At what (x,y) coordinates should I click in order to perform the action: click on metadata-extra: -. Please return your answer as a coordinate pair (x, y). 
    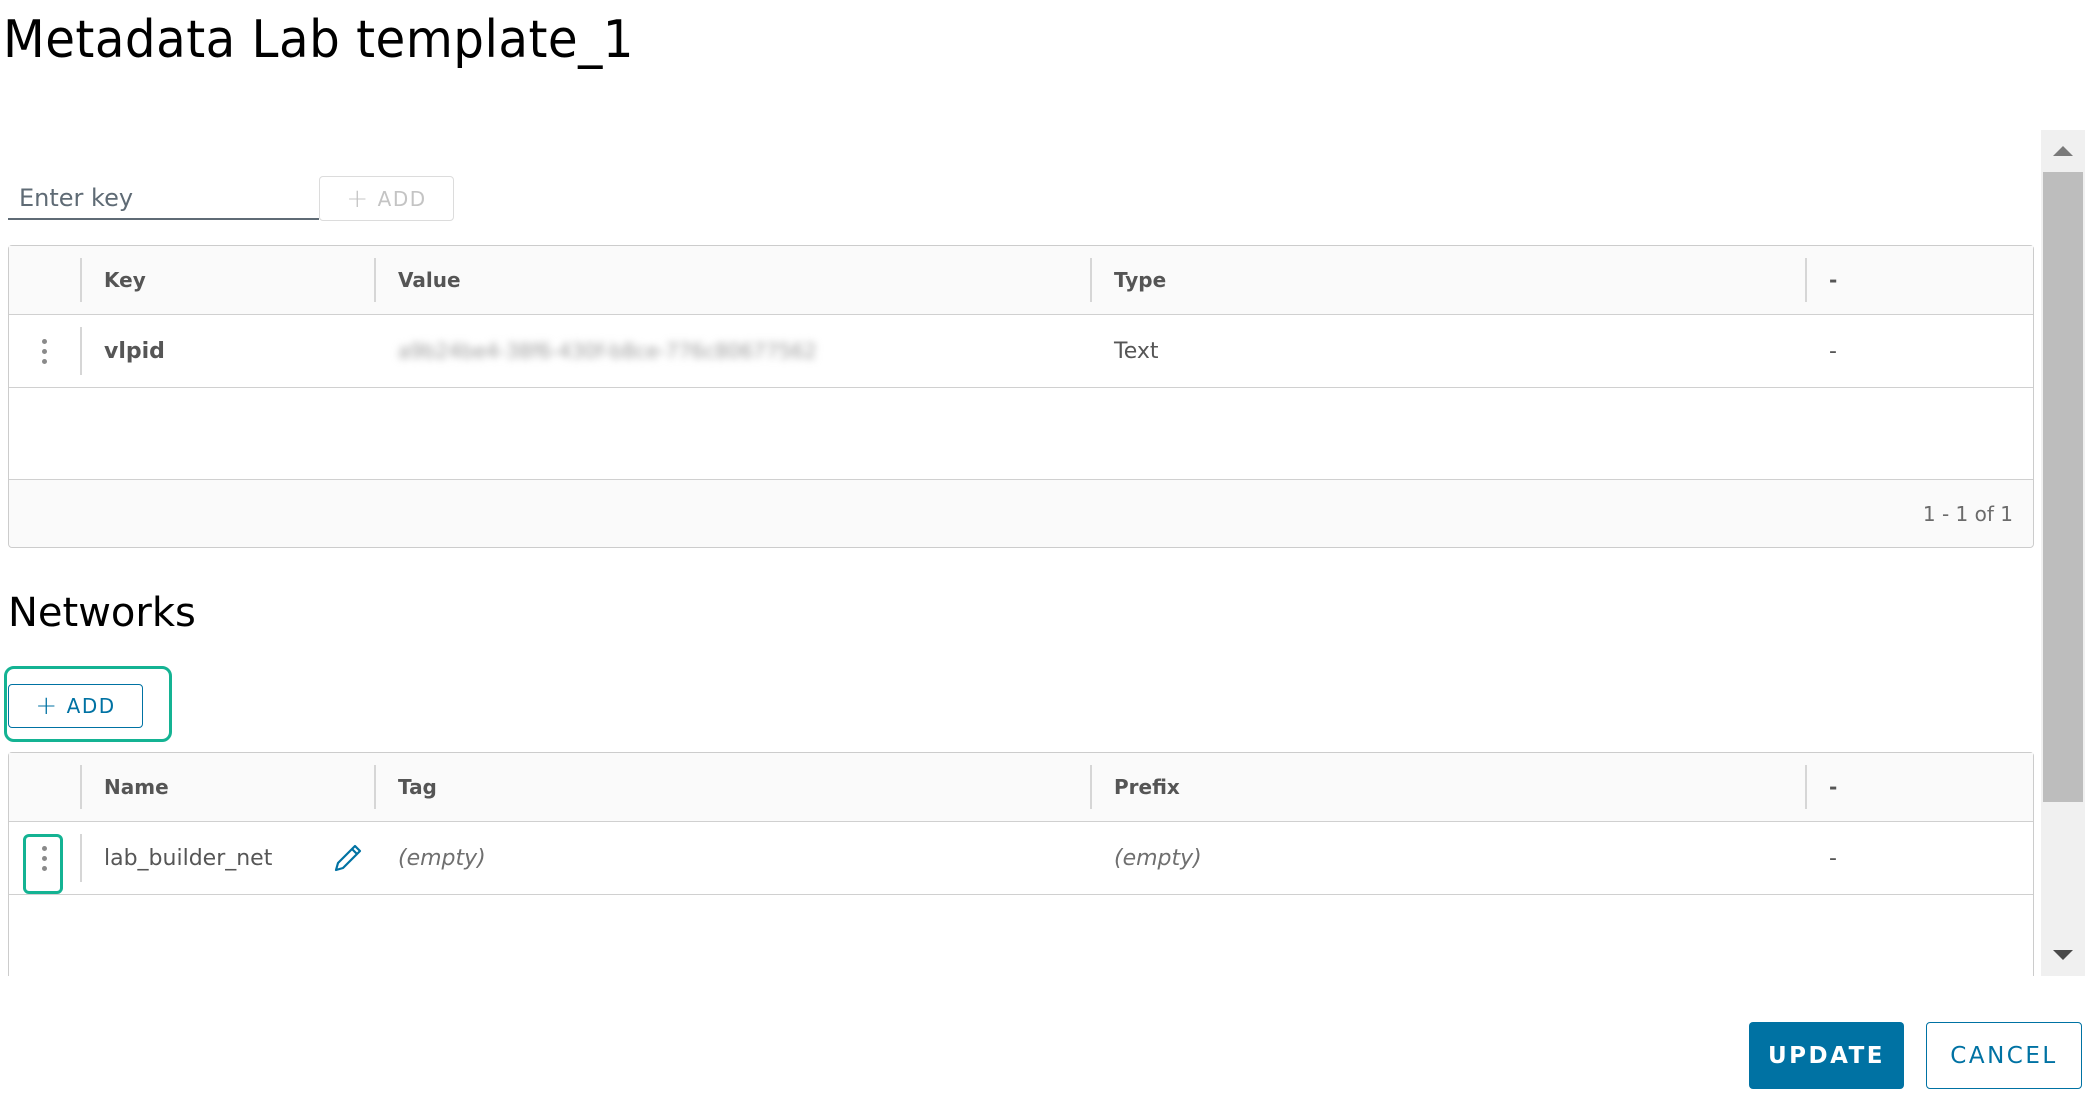
    Looking at the image, I should click on (1833, 351).